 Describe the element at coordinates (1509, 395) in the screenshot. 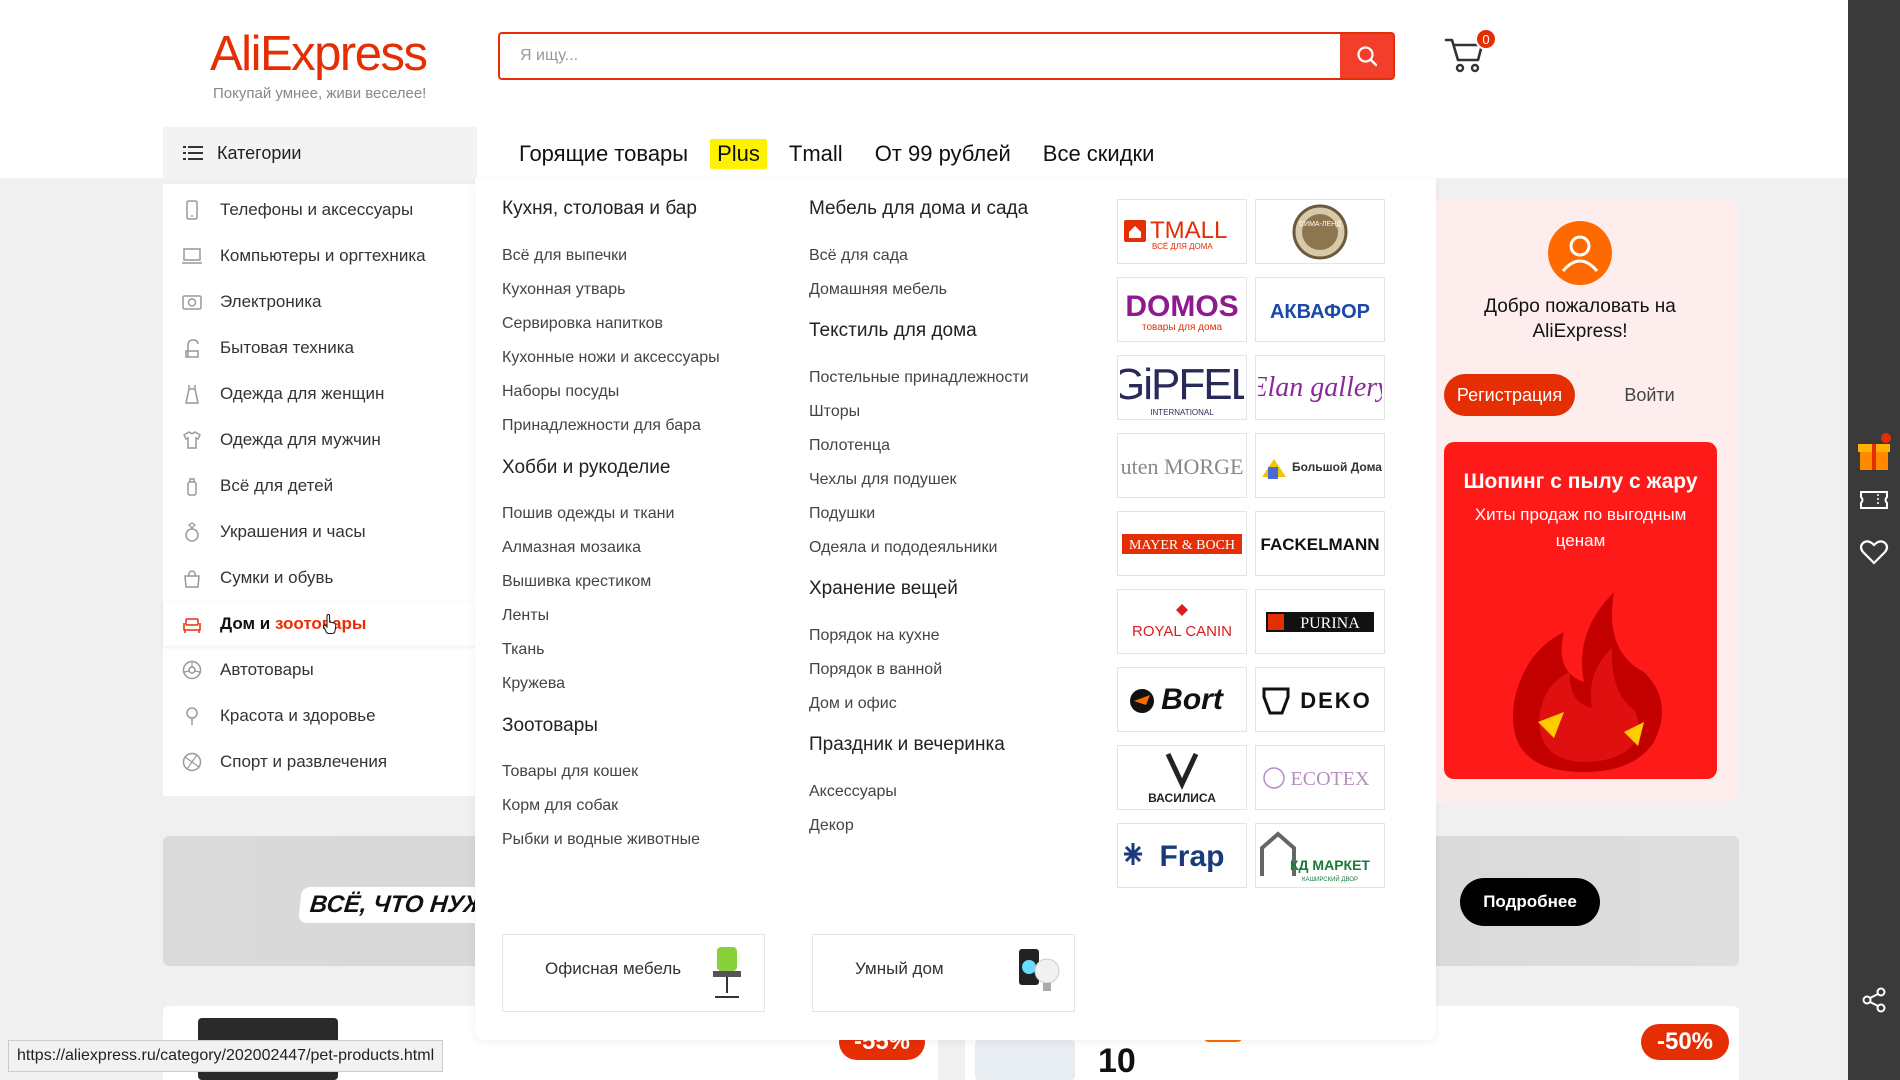

I see `register-button: Регистрация` at that location.